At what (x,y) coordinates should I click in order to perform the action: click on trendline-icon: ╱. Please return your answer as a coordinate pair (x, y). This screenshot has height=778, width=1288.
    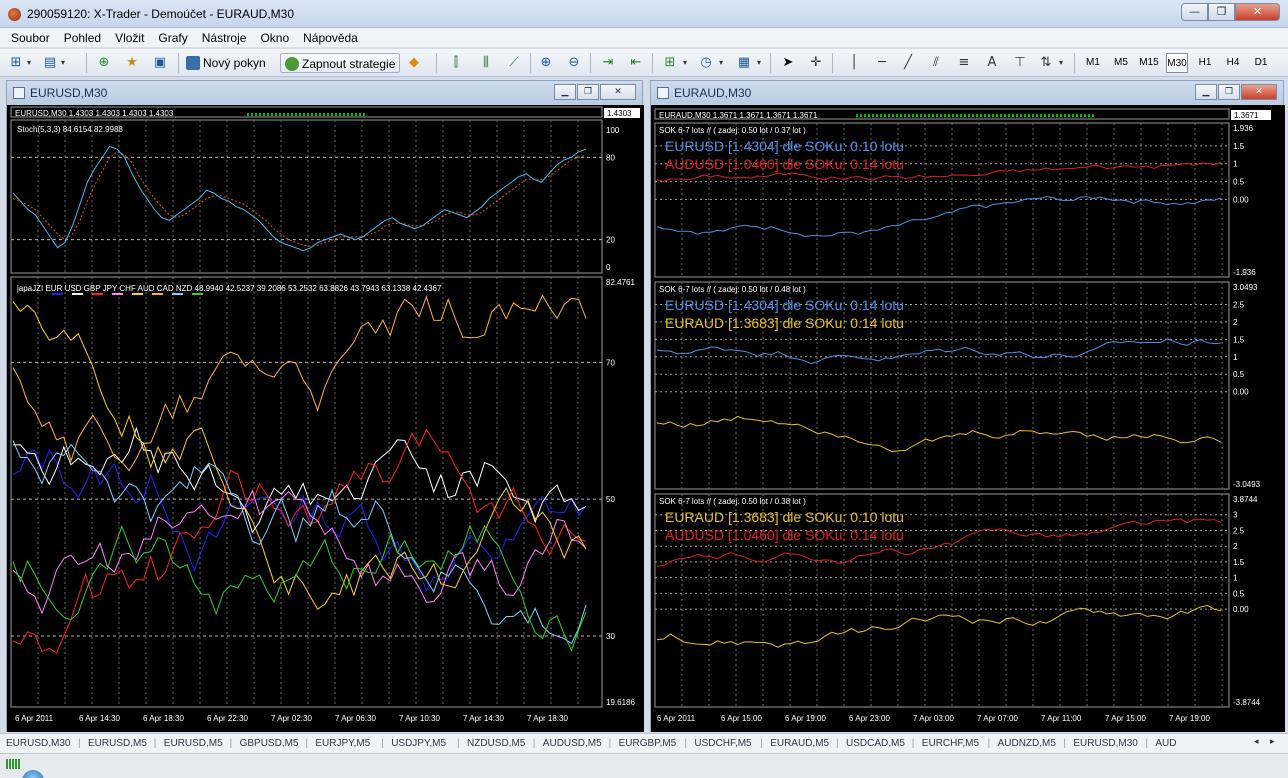
    Looking at the image, I should click on (908, 63).